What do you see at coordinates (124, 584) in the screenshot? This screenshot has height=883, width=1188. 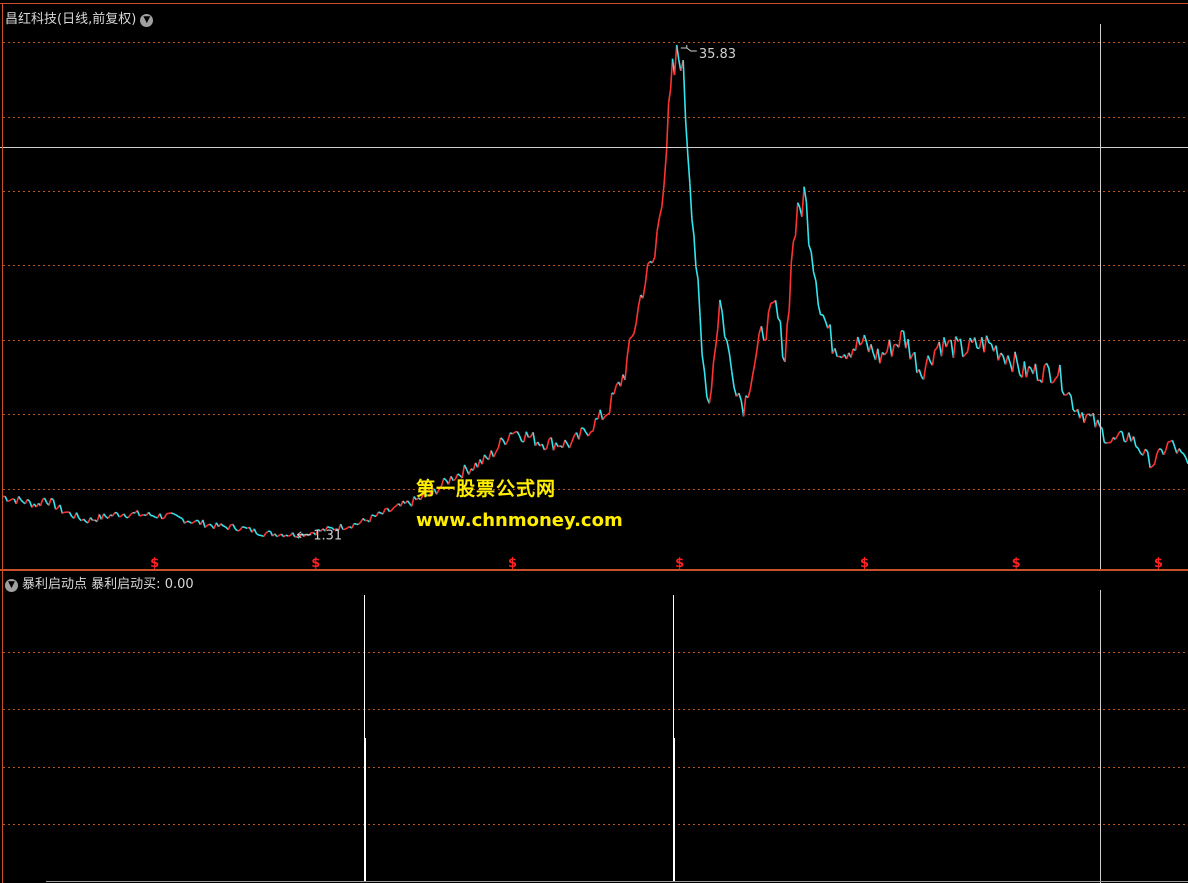 I see `indicator-series-label: 暴利启动买` at bounding box center [124, 584].